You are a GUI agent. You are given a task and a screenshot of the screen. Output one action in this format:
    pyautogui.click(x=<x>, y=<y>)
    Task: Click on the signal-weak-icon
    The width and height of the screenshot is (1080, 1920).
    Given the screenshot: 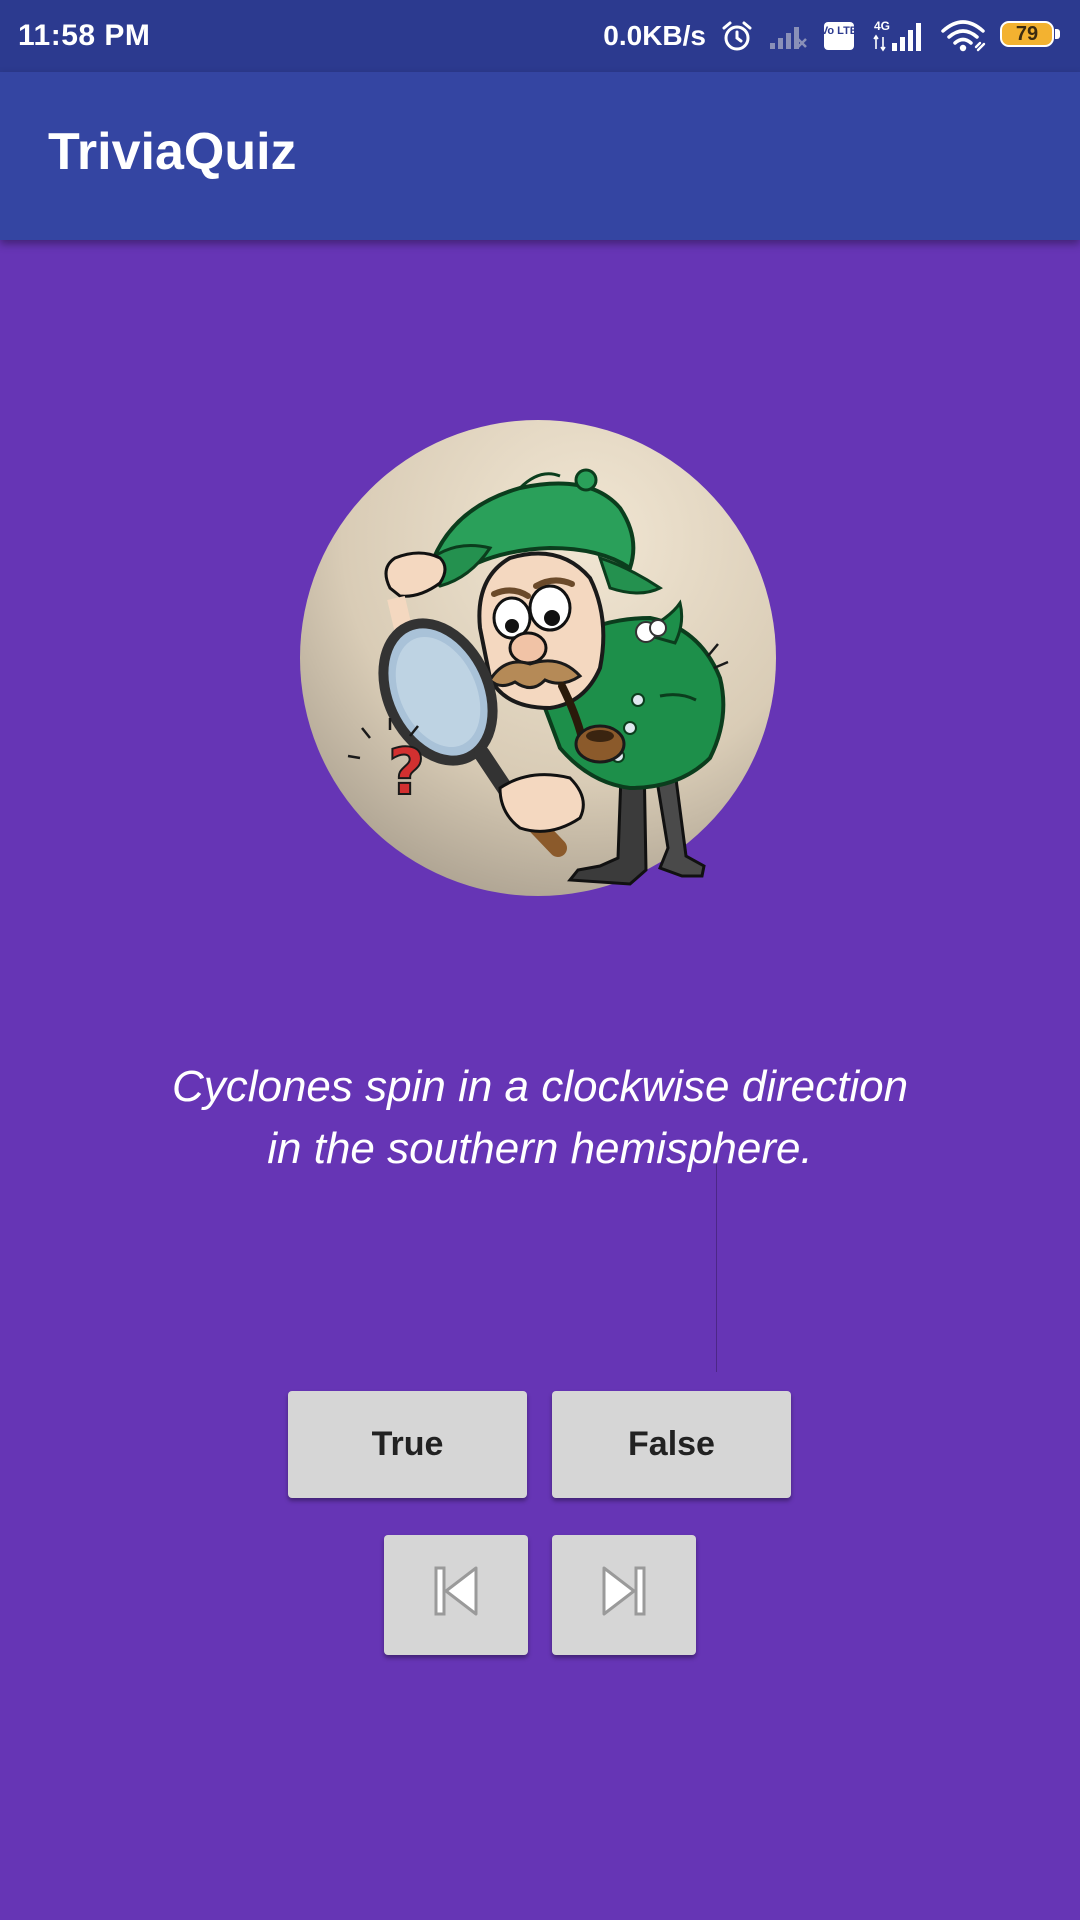 What is the action you would take?
    pyautogui.click(x=788, y=36)
    